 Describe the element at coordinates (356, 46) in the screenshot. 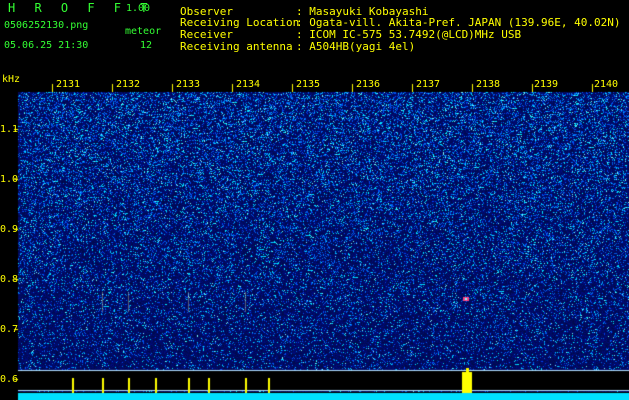

I see `antenna-value: : A504HB(yagi 4el)` at that location.